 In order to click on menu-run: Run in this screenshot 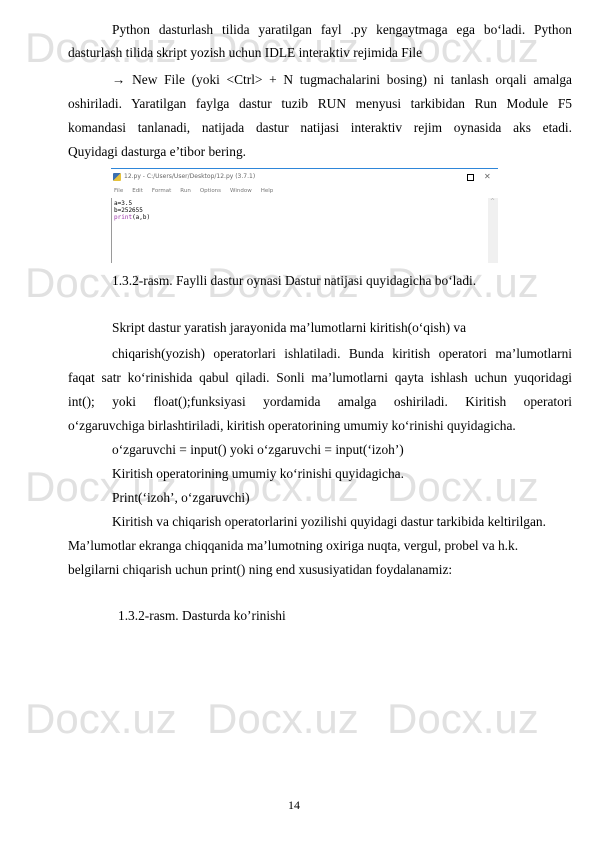, I will do `click(185, 191)`.